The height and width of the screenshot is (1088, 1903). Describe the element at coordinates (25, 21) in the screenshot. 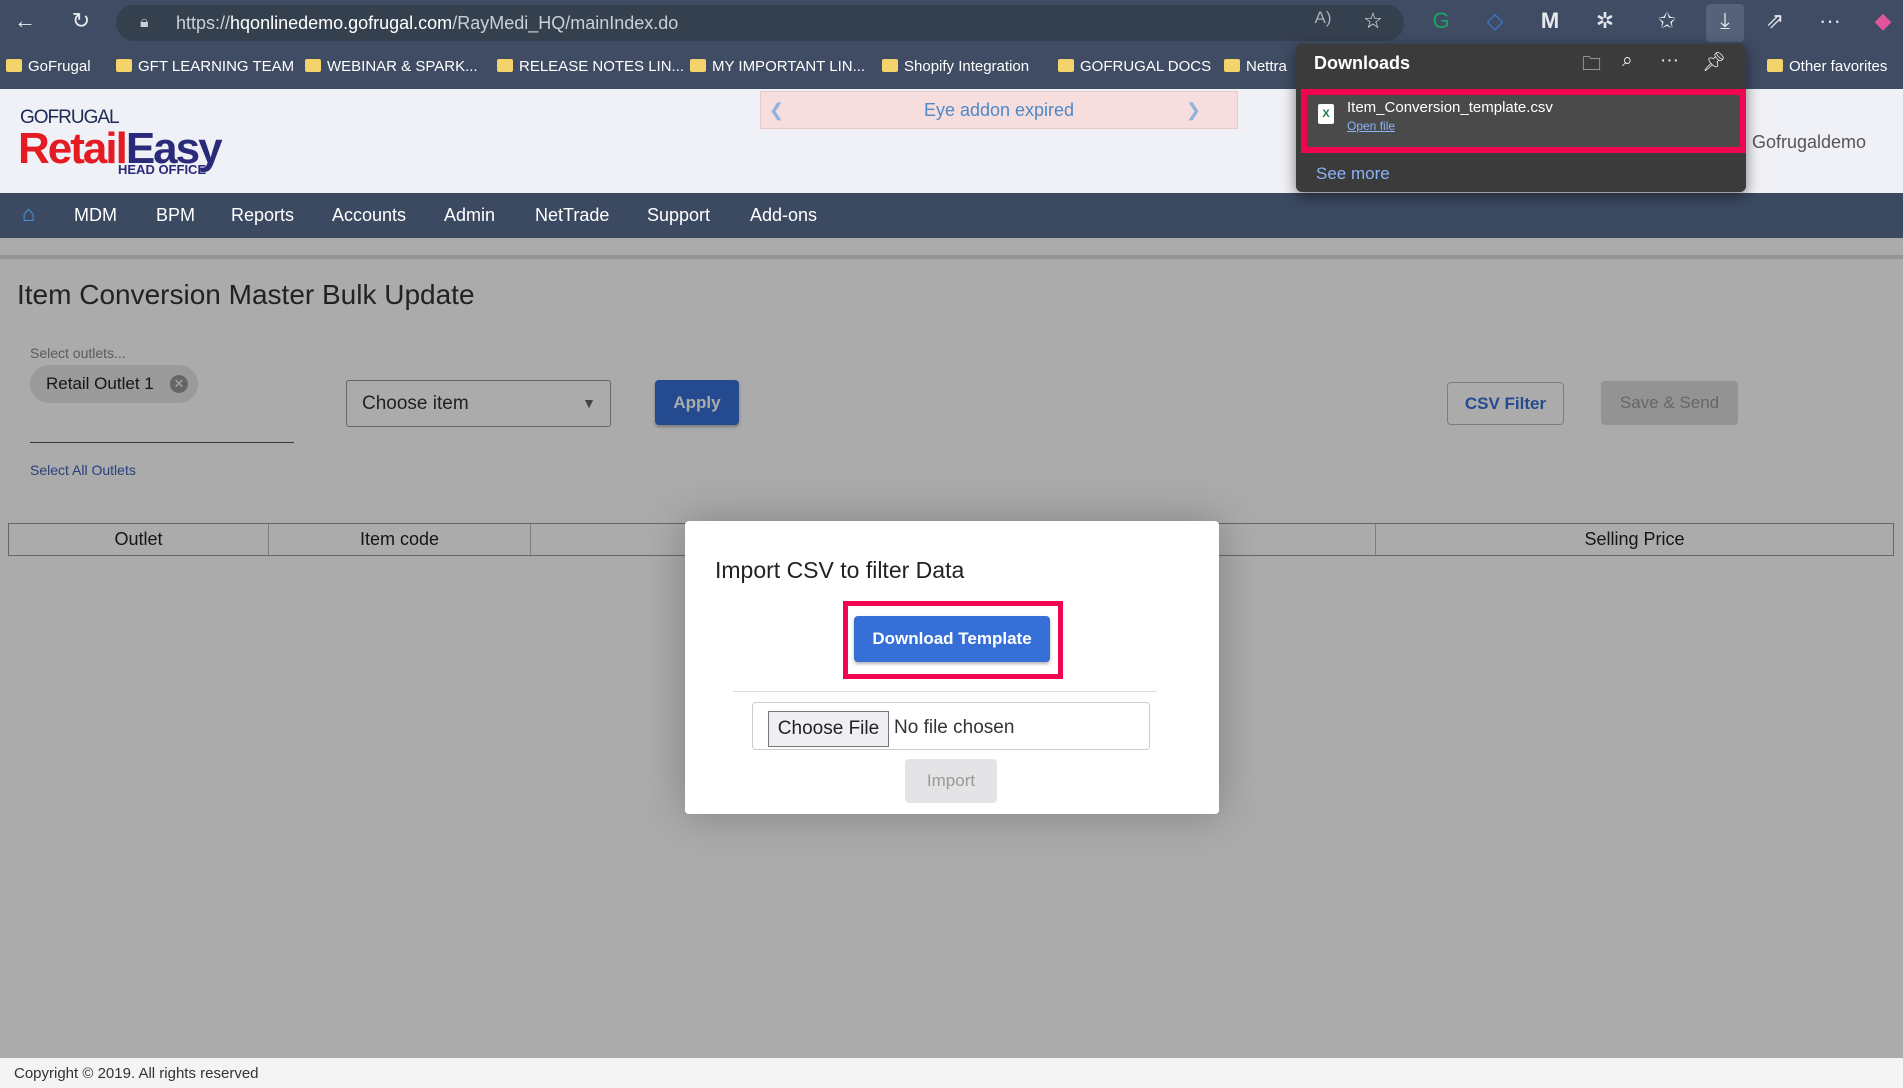

I see `back-icon: ←` at that location.